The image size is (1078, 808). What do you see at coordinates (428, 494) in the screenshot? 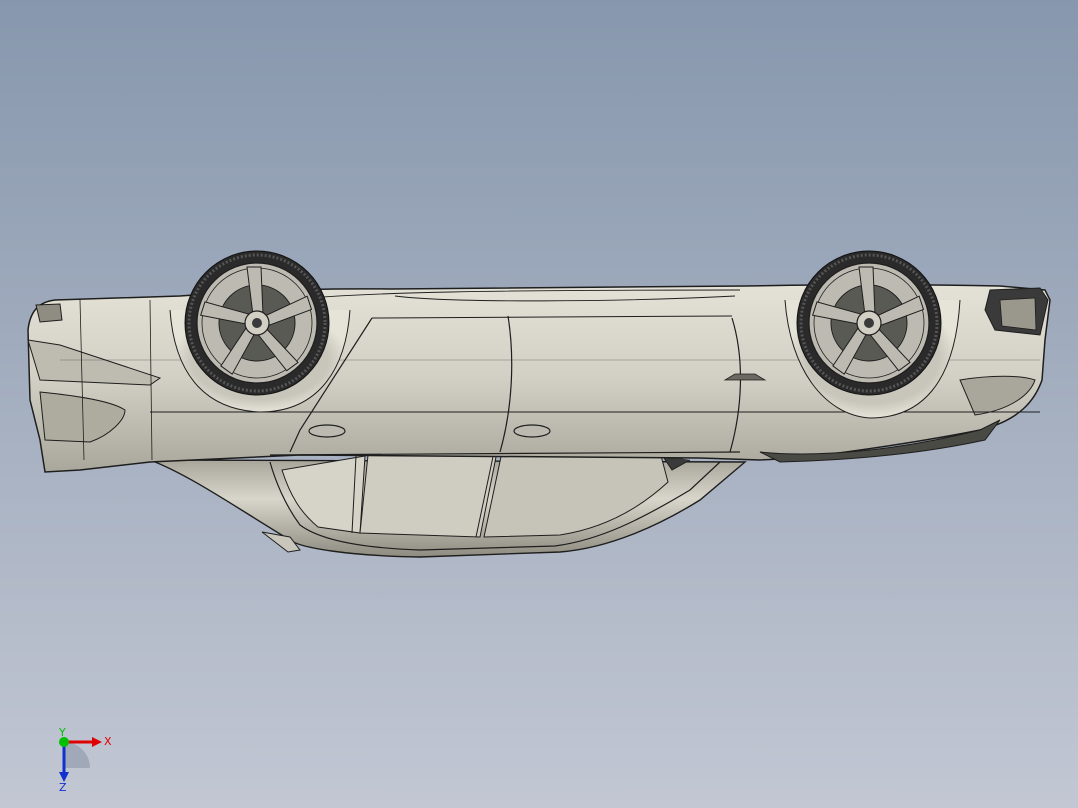
I see `window-front` at bounding box center [428, 494].